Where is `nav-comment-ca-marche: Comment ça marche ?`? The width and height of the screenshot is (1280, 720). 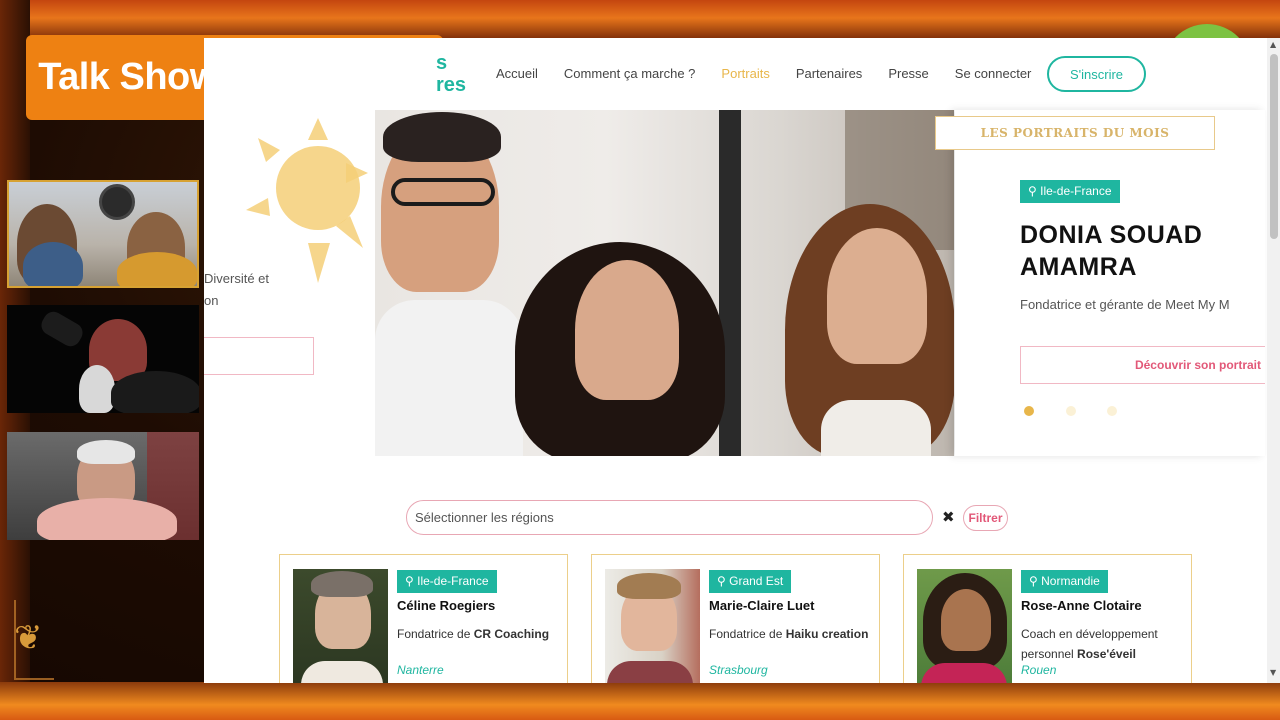
nav-comment-ca-marche: Comment ça marche ? is located at coordinates (630, 73).